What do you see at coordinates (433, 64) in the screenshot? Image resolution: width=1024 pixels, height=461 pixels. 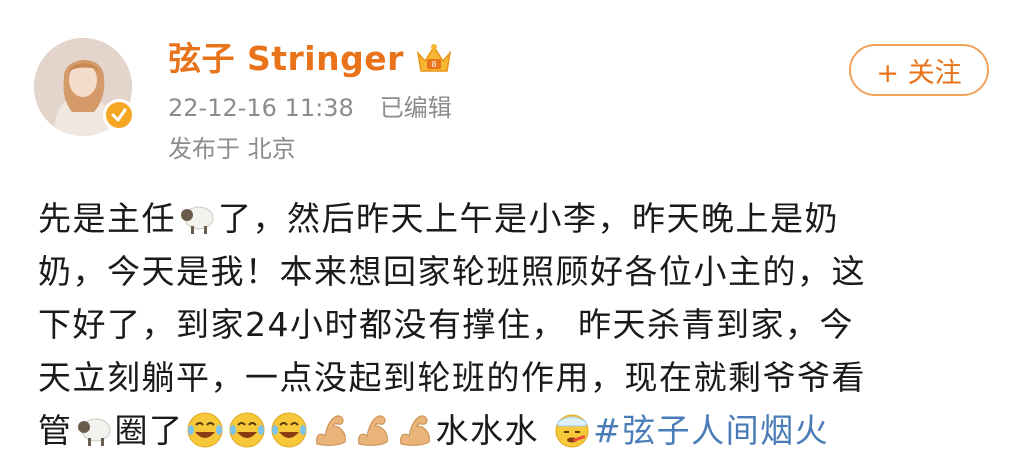 I see `svg-text: 8` at bounding box center [433, 64].